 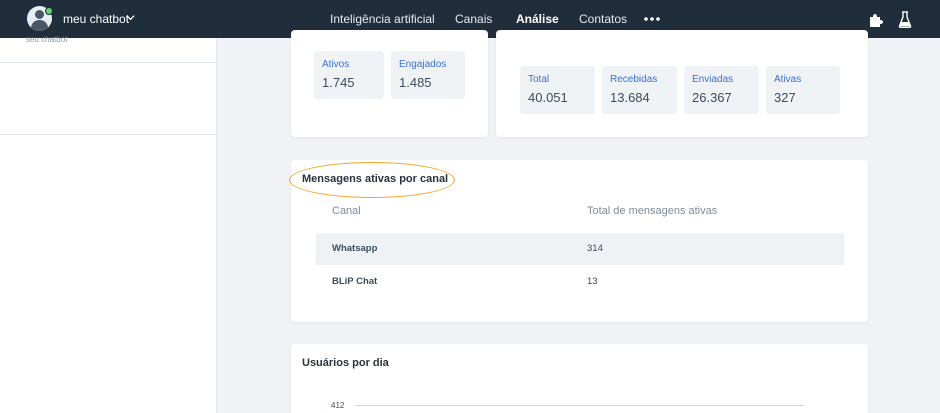 What do you see at coordinates (592, 281) in the screenshot?
I see `table-cell-total: 13` at bounding box center [592, 281].